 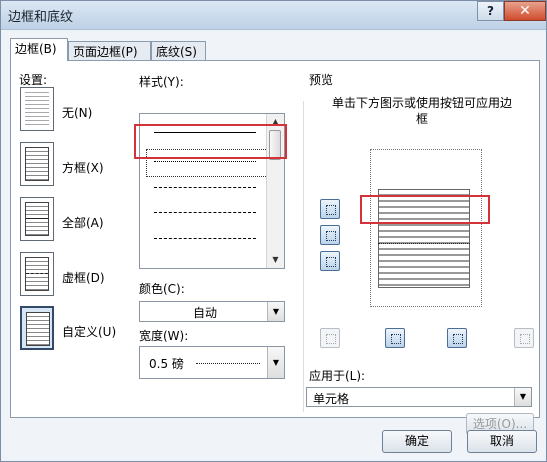 What do you see at coordinates (109, 50) in the screenshot?
I see `tab-page-border: 页面边框(P)` at bounding box center [109, 50].